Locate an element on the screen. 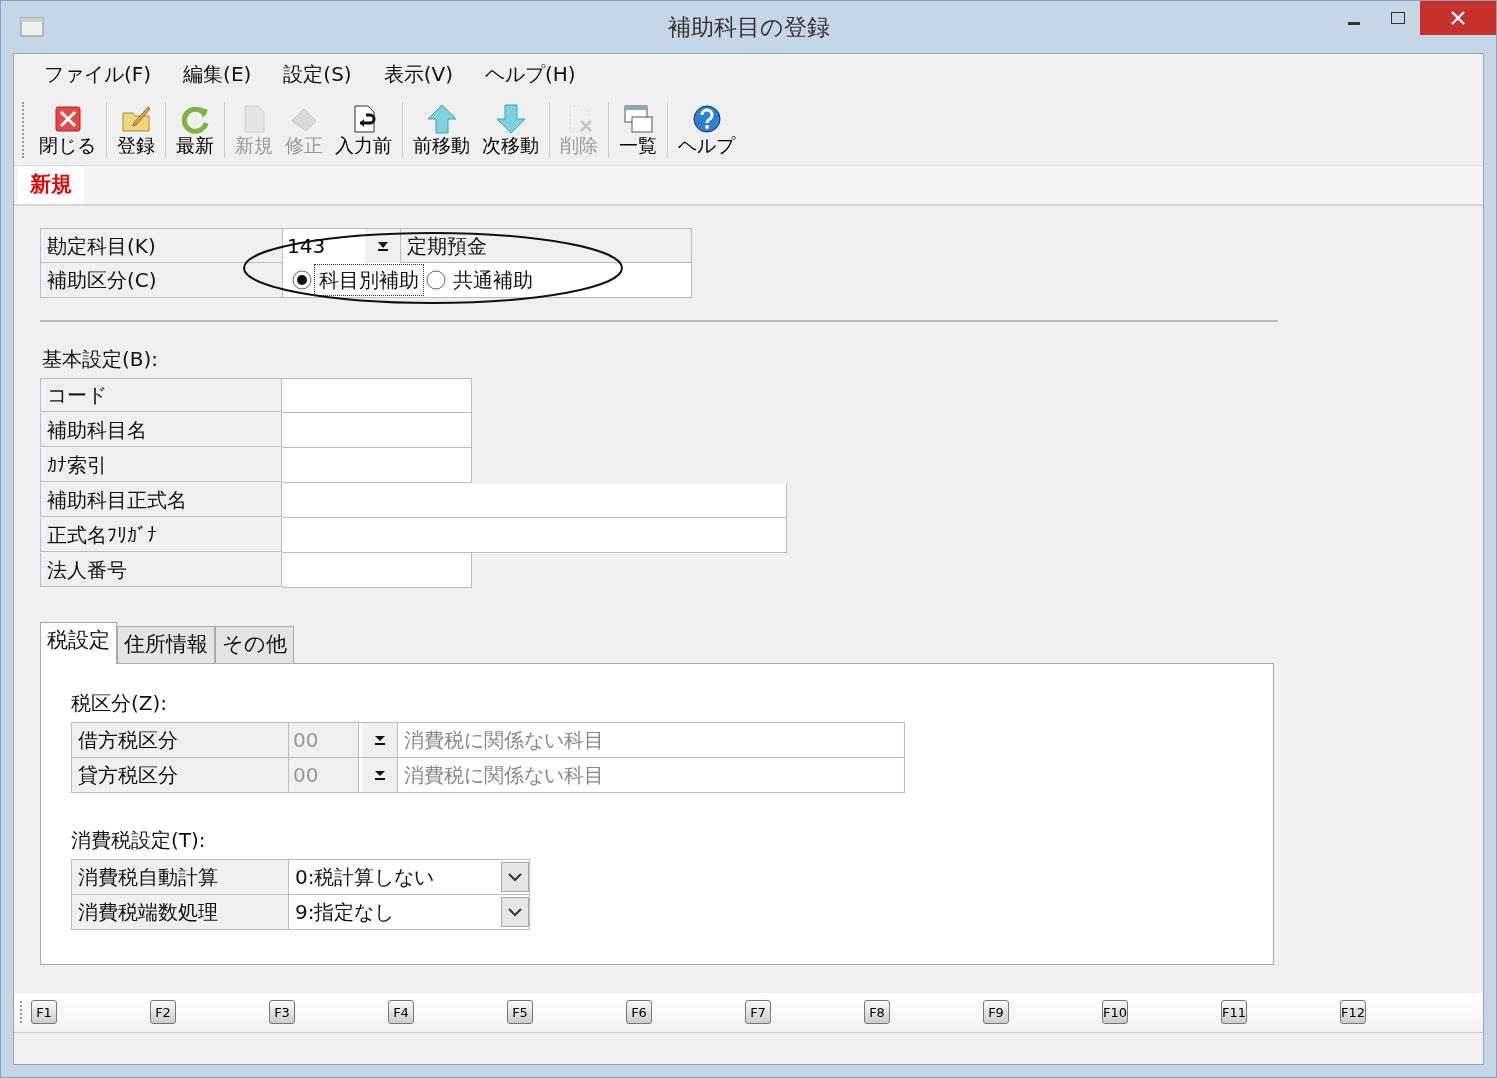 This screenshot has height=1078, width=1497. function-key: F9 is located at coordinates (996, 1012).